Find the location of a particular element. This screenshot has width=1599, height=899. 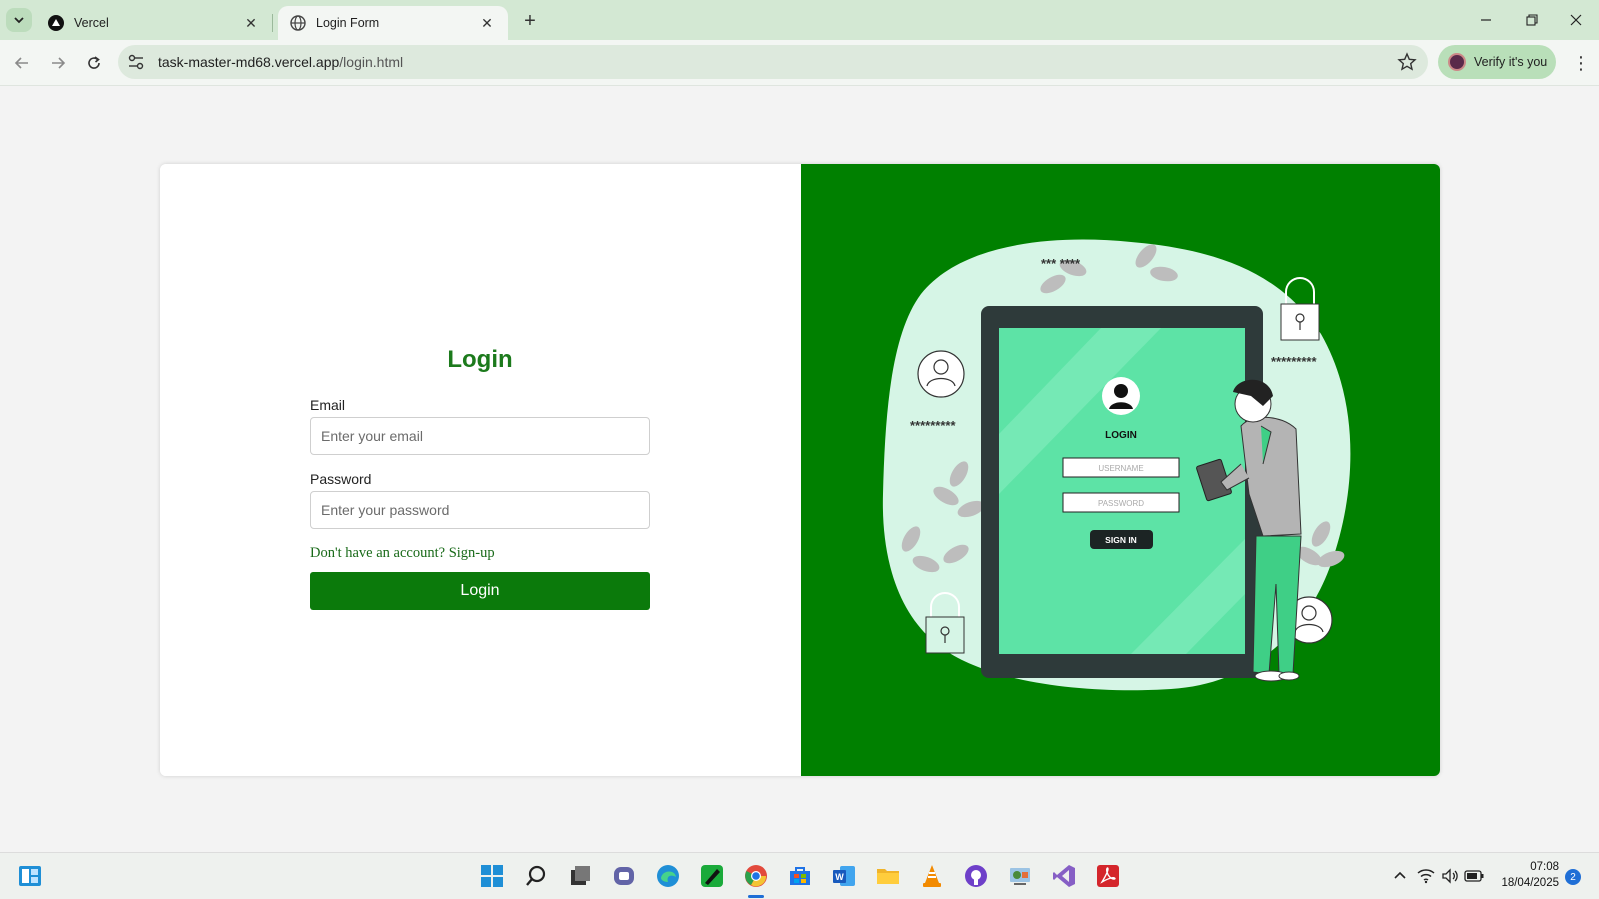

task-view-icon is located at coordinates (580, 876).